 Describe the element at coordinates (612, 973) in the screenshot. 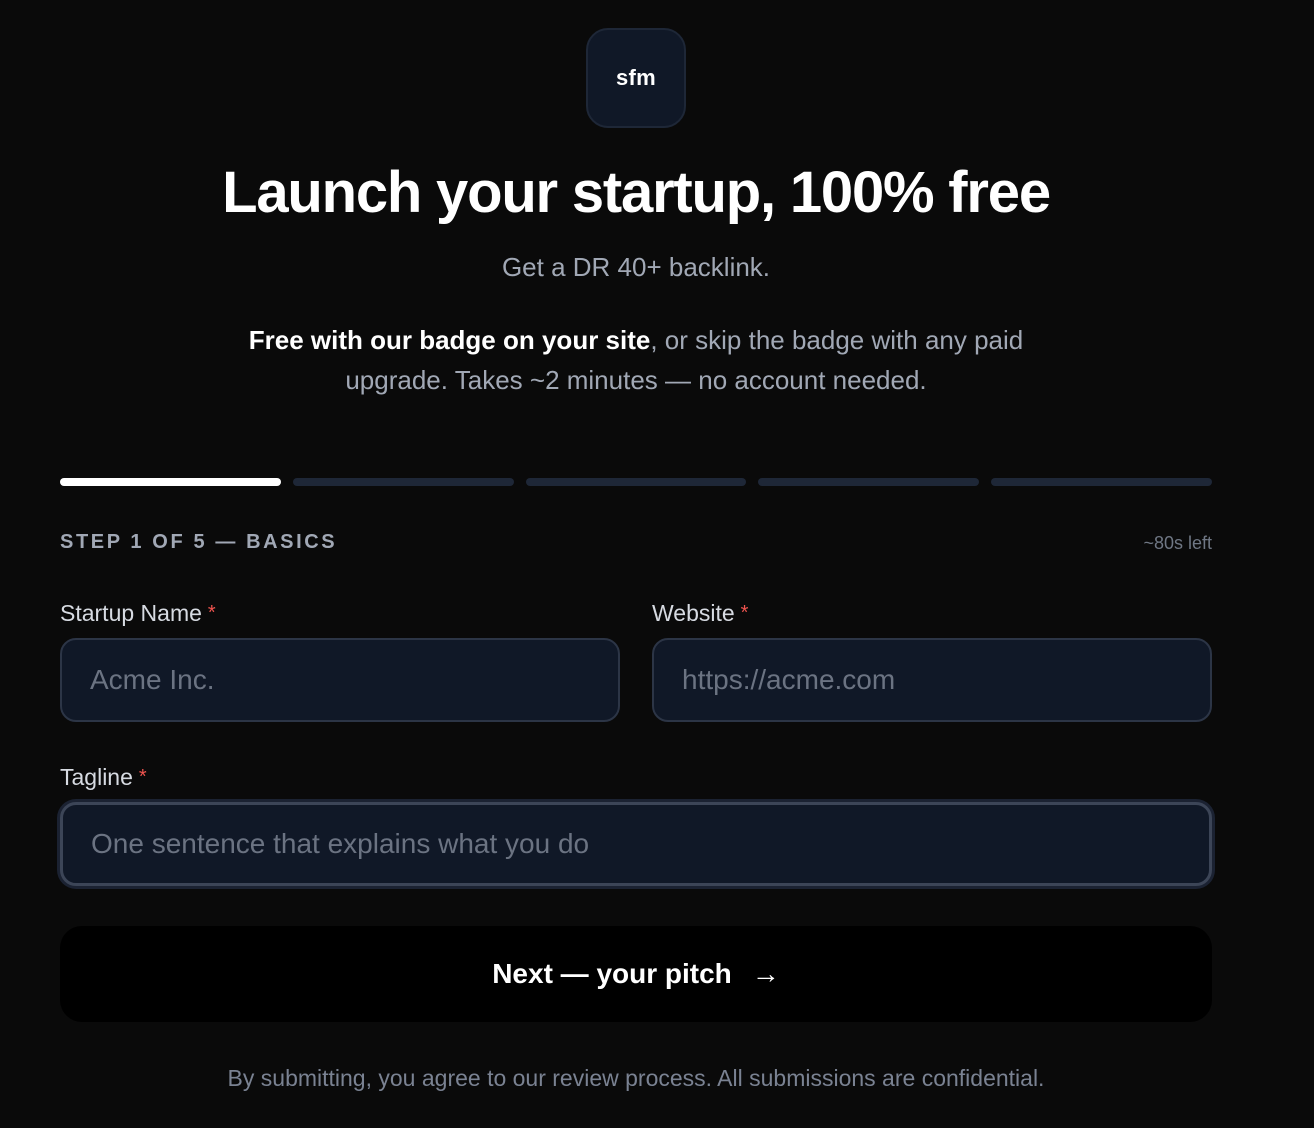

I see `next-button-label: Next — your pitch` at that location.